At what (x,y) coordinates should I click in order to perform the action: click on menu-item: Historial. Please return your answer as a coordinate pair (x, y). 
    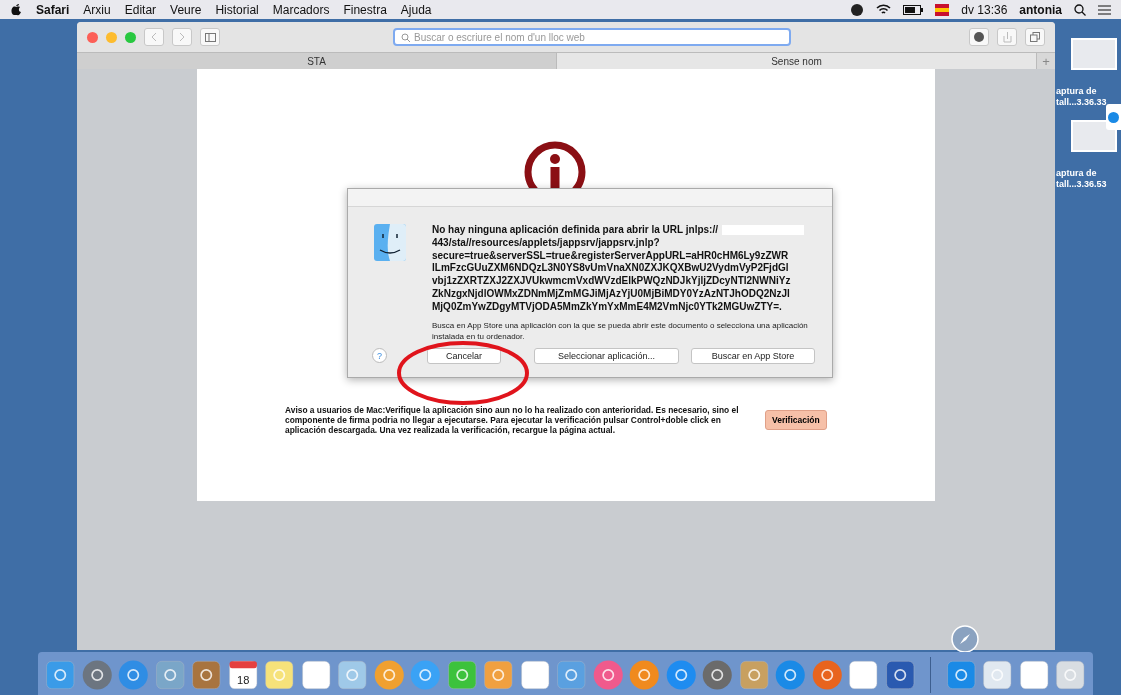
    Looking at the image, I should click on (237, 9).